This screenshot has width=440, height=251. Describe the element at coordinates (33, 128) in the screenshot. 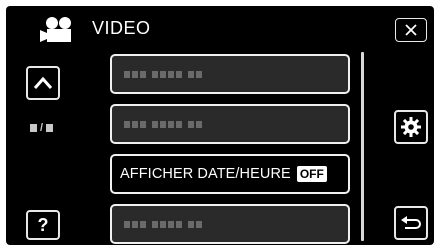

I see `page-current-block` at that location.